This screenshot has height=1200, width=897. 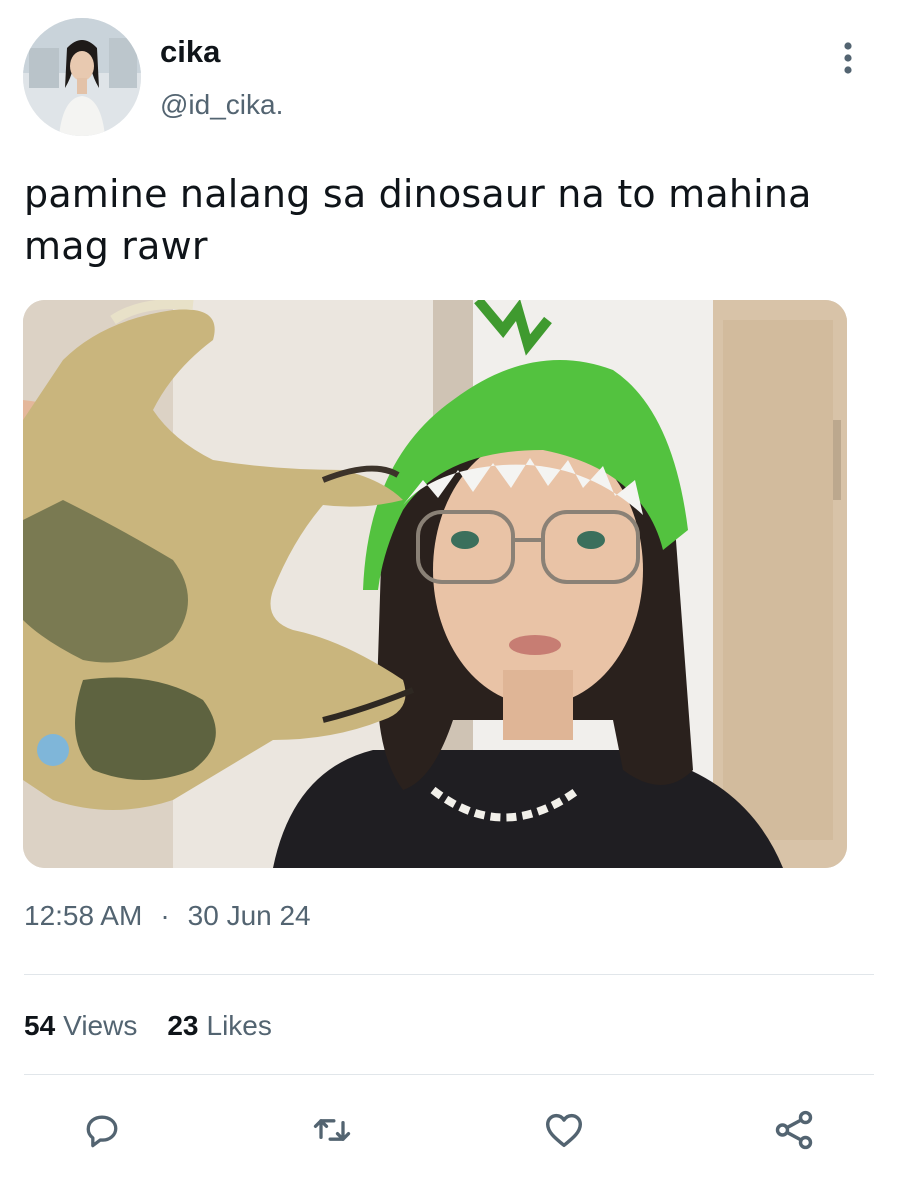 I want to click on share-button, so click(x=794, y=1130).